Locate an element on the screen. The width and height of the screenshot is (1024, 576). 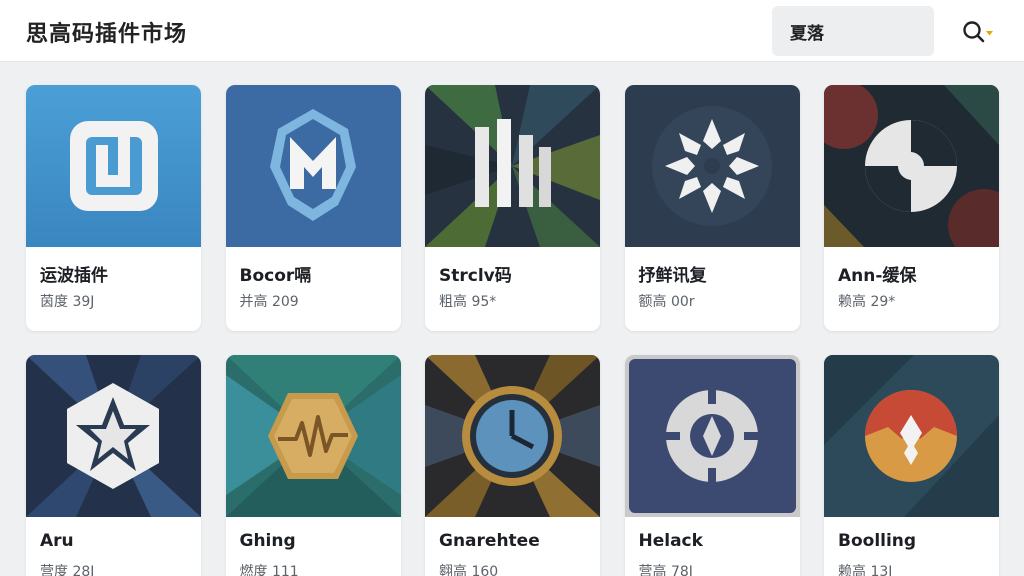
plugin-card: Gnarehtee 翱高 160 is located at coordinates (512, 465).